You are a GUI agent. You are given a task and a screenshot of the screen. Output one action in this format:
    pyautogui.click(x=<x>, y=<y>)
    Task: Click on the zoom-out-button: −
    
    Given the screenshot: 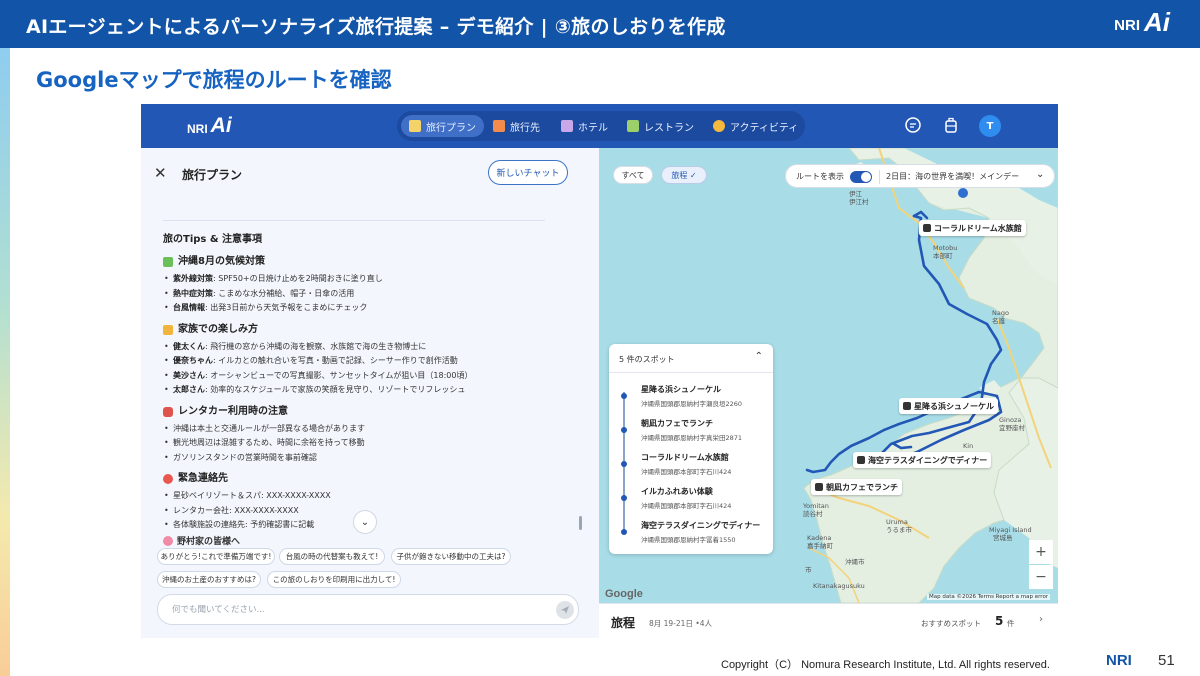 What is the action you would take?
    pyautogui.click(x=1041, y=577)
    